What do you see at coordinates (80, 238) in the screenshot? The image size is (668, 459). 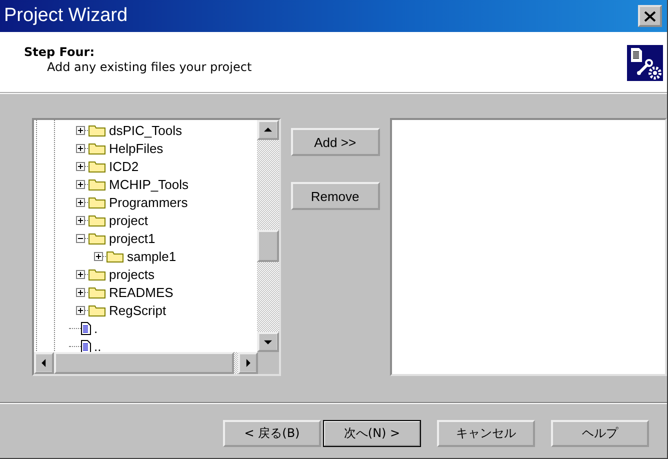 I see `collapse-icon` at bounding box center [80, 238].